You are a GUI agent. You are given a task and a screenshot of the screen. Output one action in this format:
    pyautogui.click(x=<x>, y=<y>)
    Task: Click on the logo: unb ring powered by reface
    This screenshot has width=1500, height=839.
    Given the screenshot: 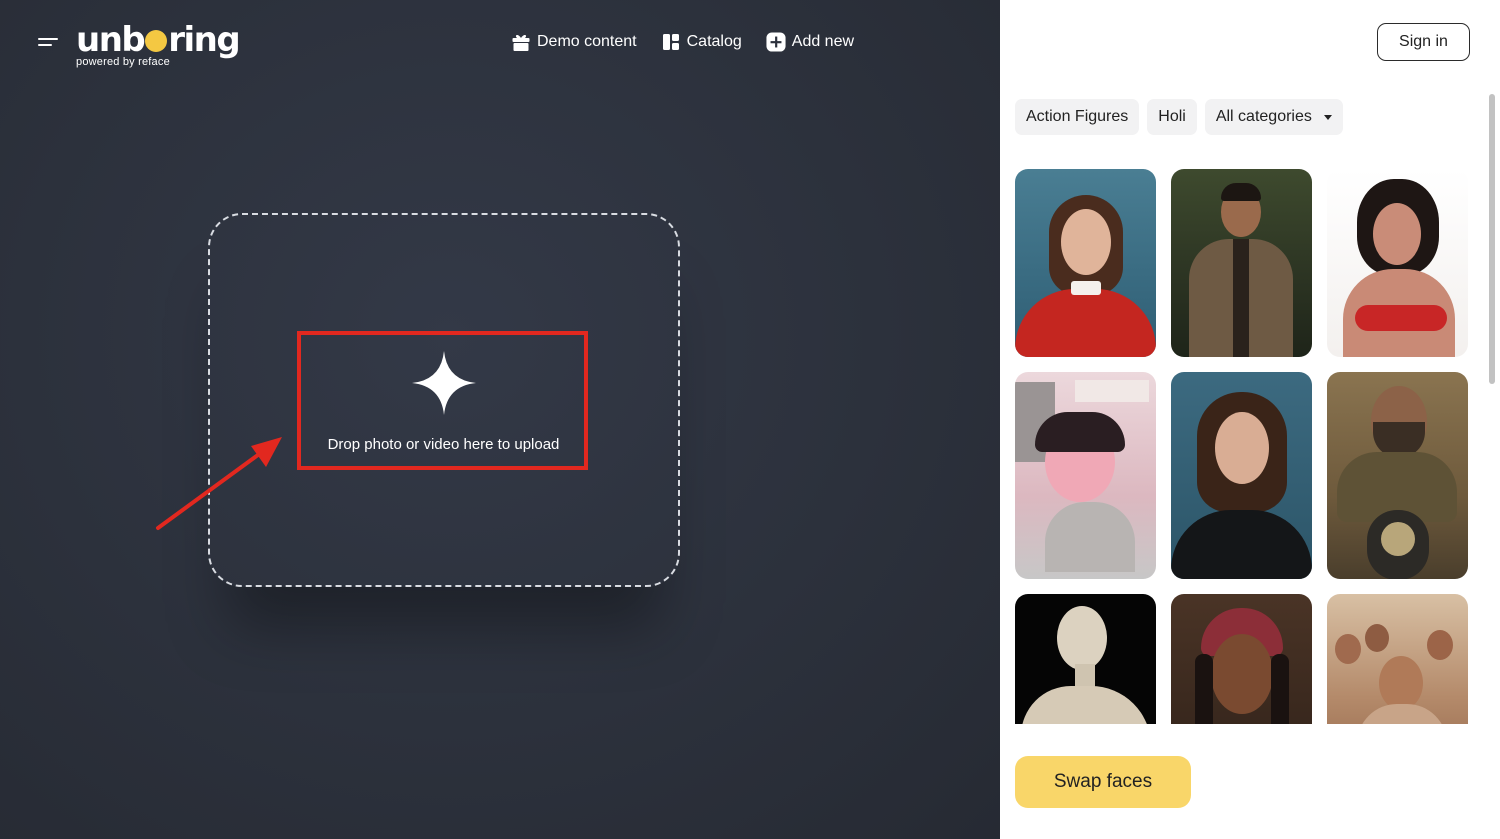 What is the action you would take?
    pyautogui.click(x=158, y=44)
    